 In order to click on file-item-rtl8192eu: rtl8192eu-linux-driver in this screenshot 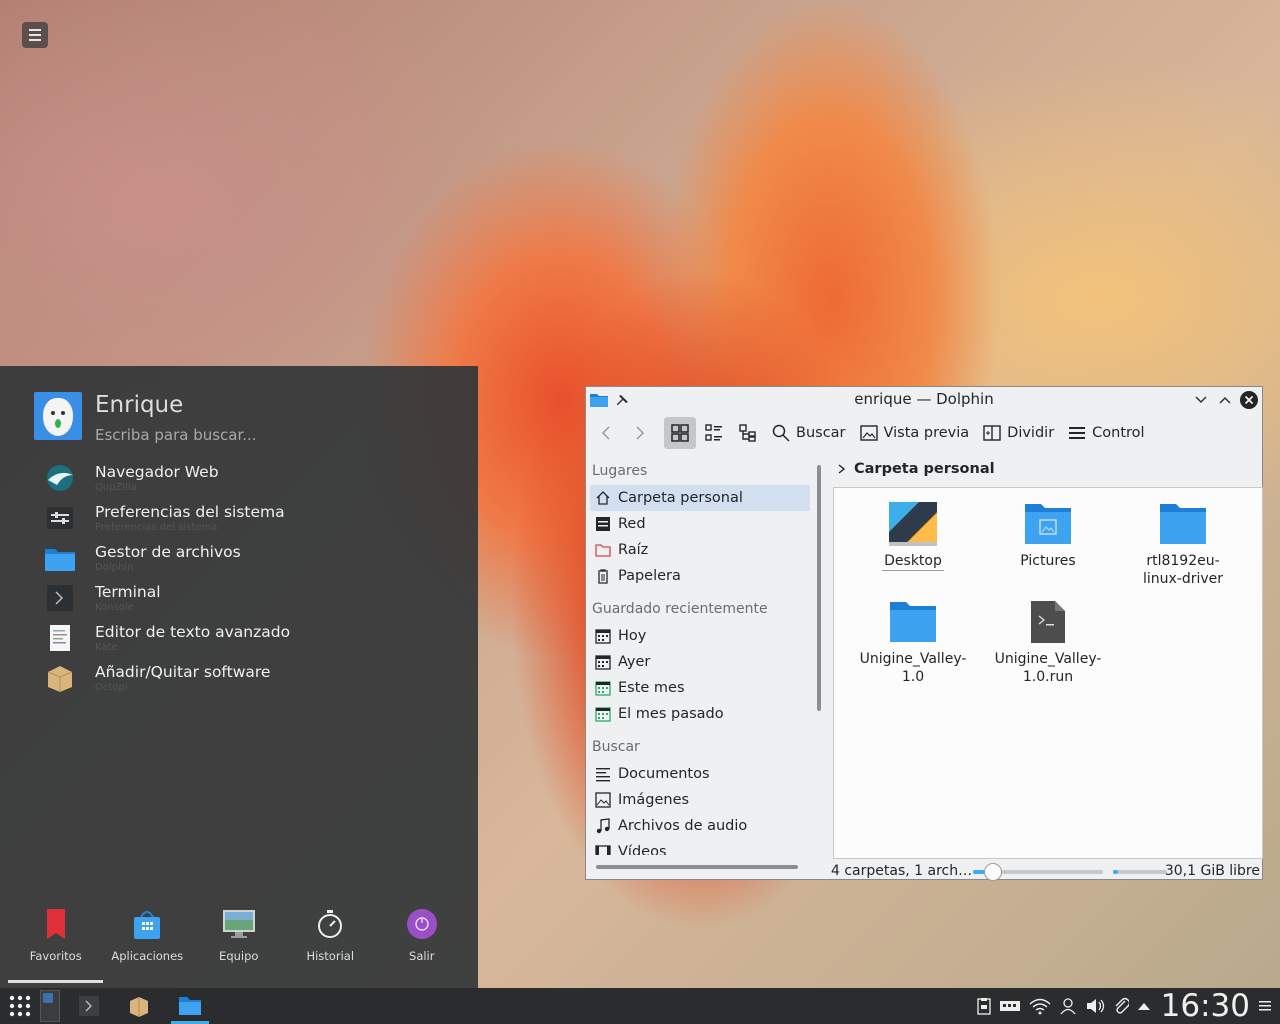, I will do `click(1183, 544)`.